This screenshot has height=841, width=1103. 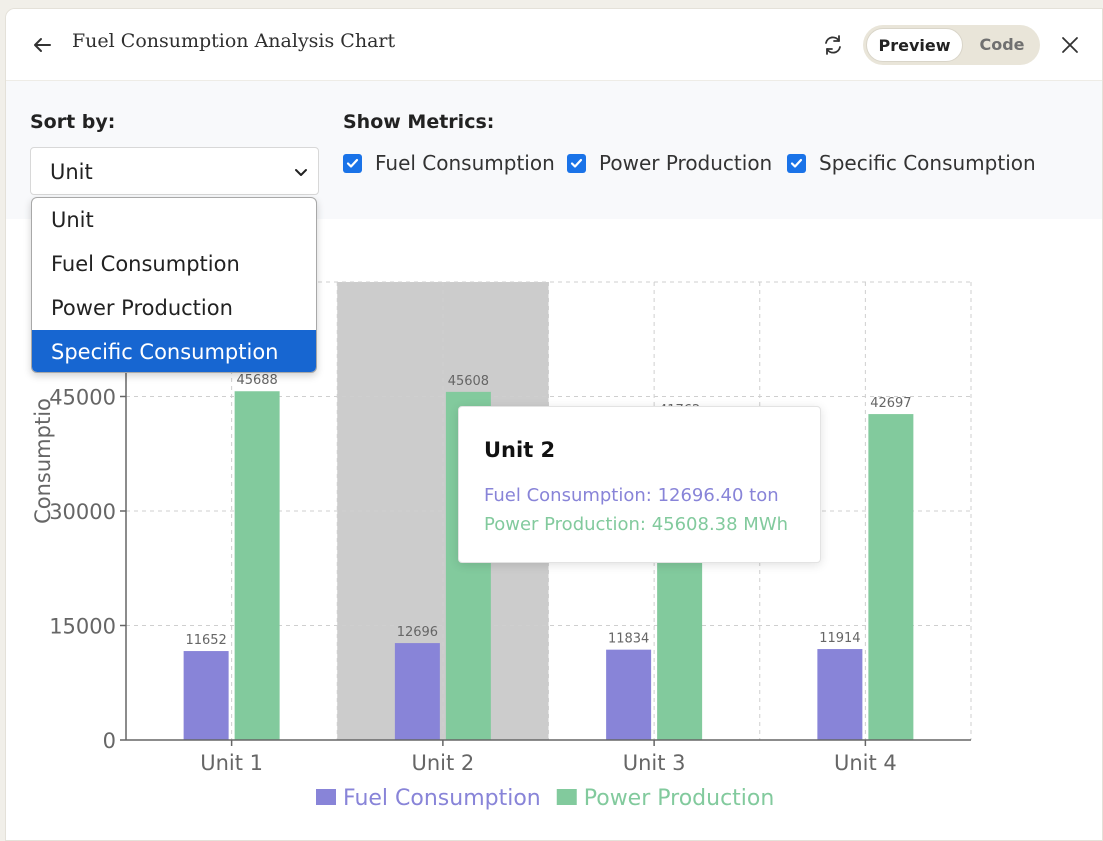 I want to click on checkbox-specific-consumption: Specific Consumption, so click(x=911, y=163).